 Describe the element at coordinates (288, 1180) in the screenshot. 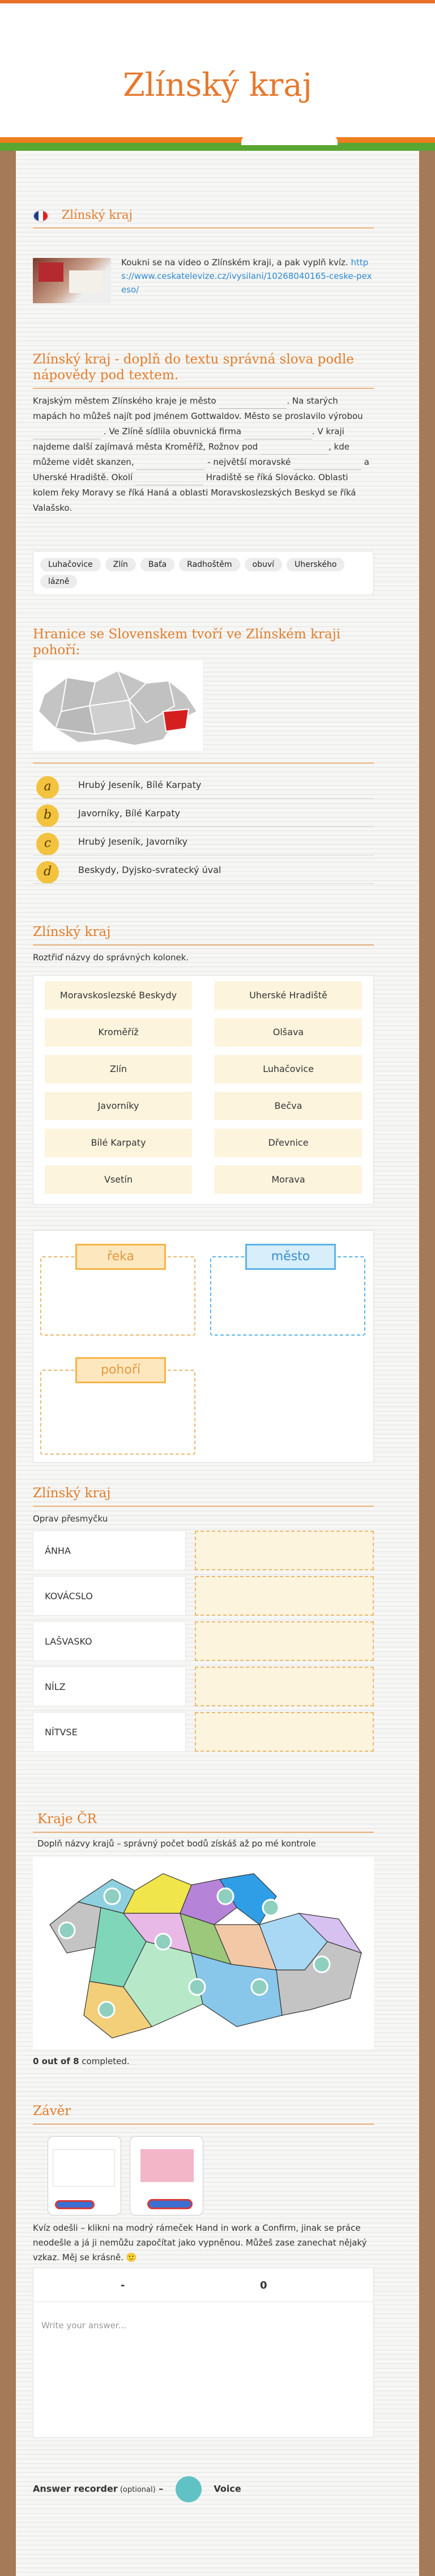

I see `sort-item: Morava` at that location.